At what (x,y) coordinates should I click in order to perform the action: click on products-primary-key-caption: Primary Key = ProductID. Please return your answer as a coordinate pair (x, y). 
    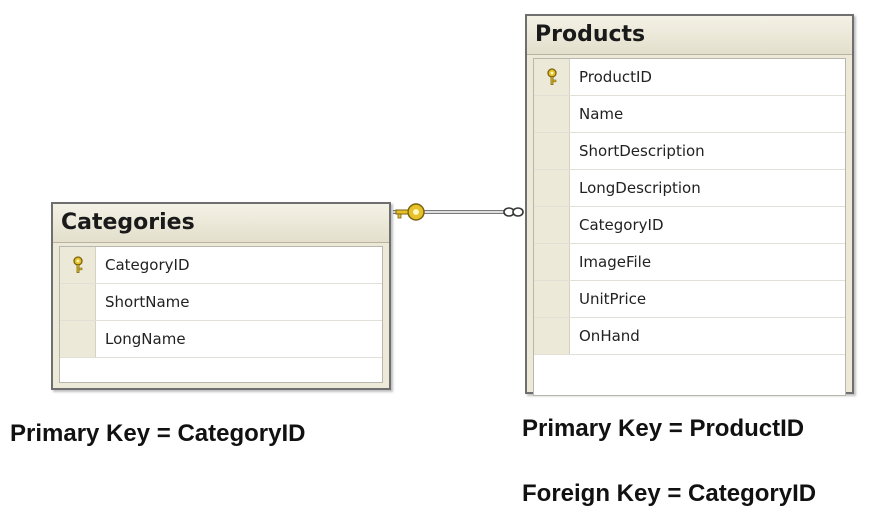
    Looking at the image, I should click on (663, 428).